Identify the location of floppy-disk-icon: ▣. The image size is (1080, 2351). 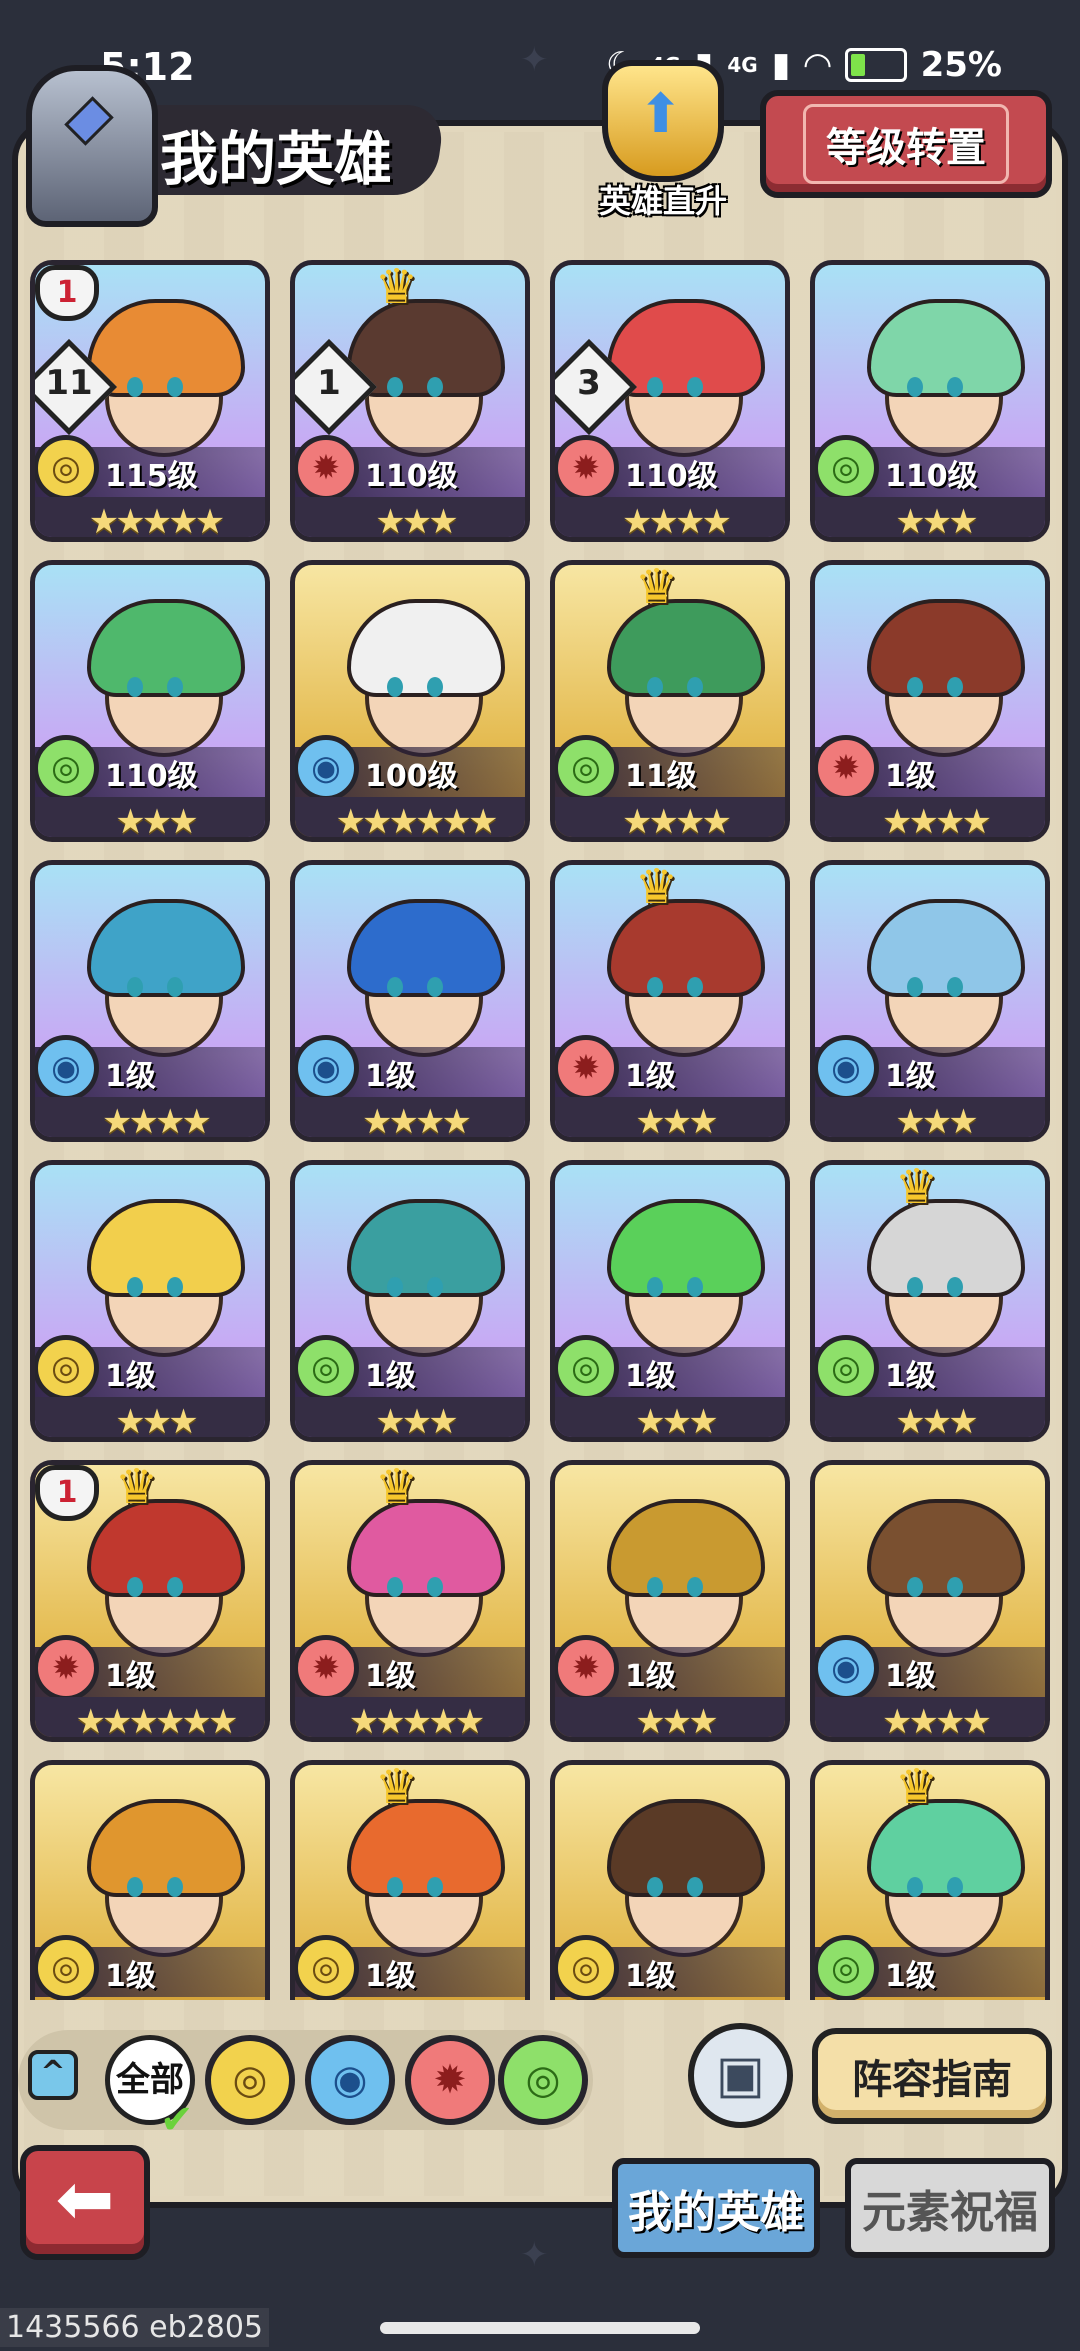
(740, 2075).